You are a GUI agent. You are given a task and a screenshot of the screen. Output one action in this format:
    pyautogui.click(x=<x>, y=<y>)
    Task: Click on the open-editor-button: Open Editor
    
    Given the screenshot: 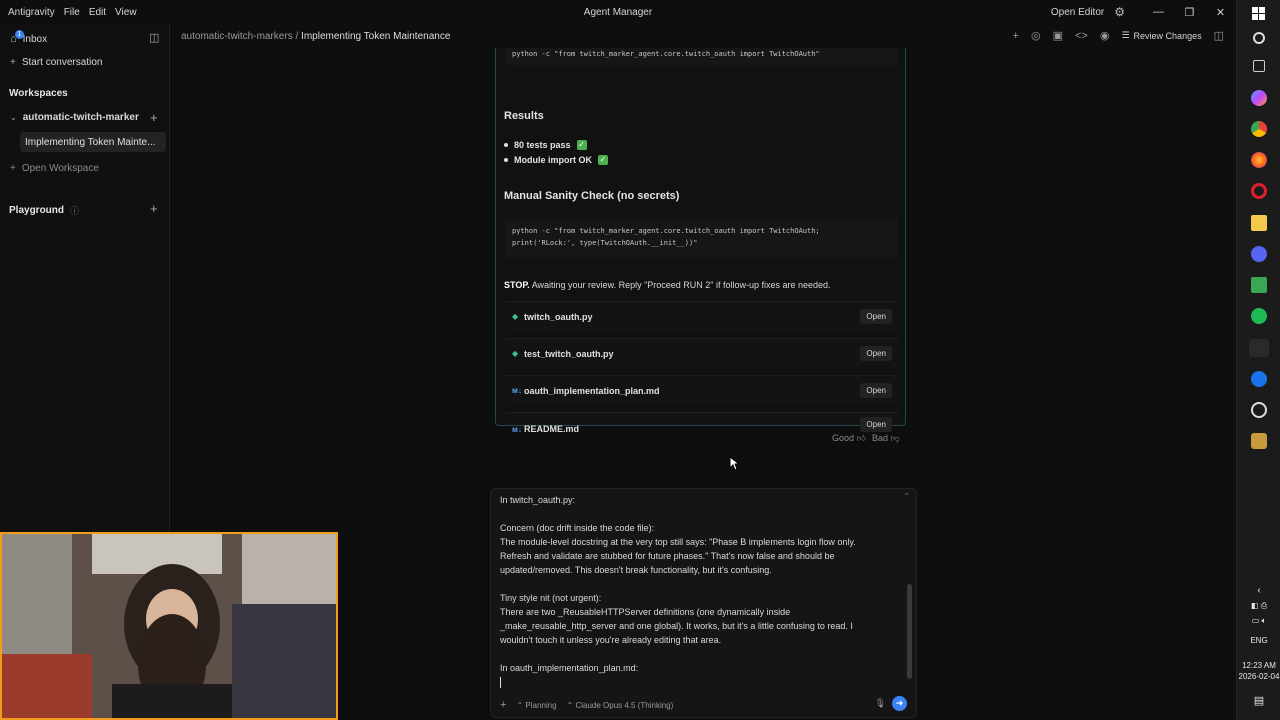 What is the action you would take?
    pyautogui.click(x=1077, y=12)
    